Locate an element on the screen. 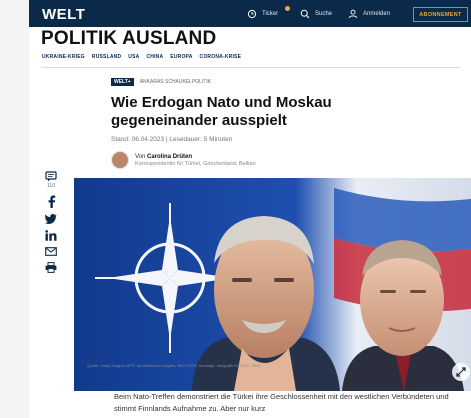 Image resolution: width=471 pixels, height=418 pixels. article-kicker: WELT+ ANKARAS SCHAUKELPOLITIK is located at coordinates (161, 82).